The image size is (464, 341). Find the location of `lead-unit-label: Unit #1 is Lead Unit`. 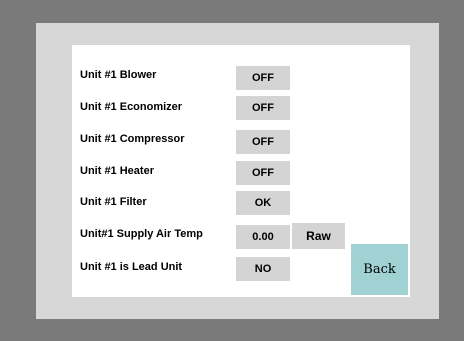

lead-unit-label: Unit #1 is Lead Unit is located at coordinates (131, 267).